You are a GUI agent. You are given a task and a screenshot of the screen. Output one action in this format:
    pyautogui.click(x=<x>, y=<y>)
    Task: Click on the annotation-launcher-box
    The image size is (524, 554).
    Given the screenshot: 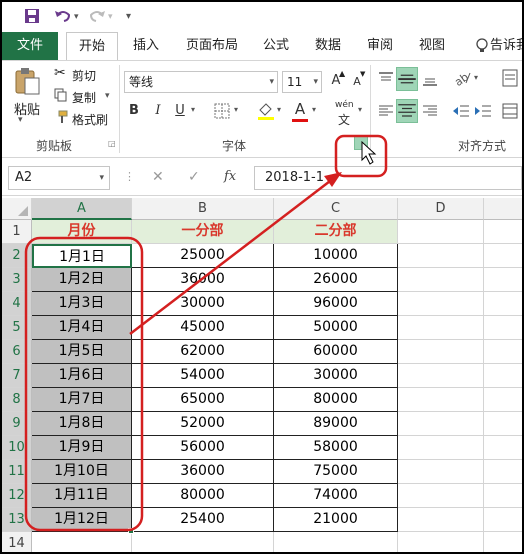 What is the action you would take?
    pyautogui.click(x=361, y=156)
    